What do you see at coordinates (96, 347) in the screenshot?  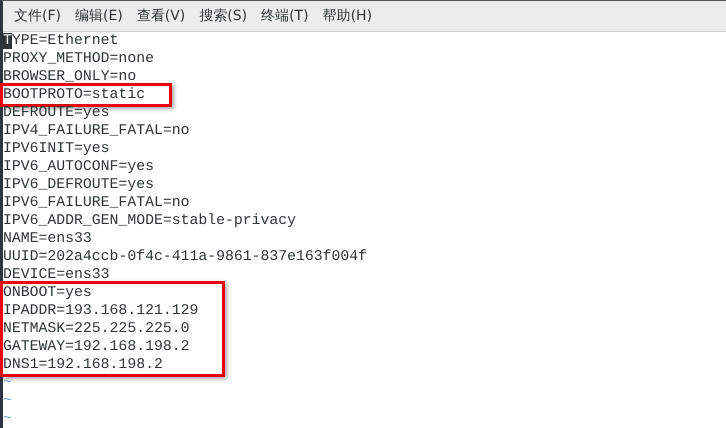 I see `code-line: GATEWAY=192.168.198.2` at bounding box center [96, 347].